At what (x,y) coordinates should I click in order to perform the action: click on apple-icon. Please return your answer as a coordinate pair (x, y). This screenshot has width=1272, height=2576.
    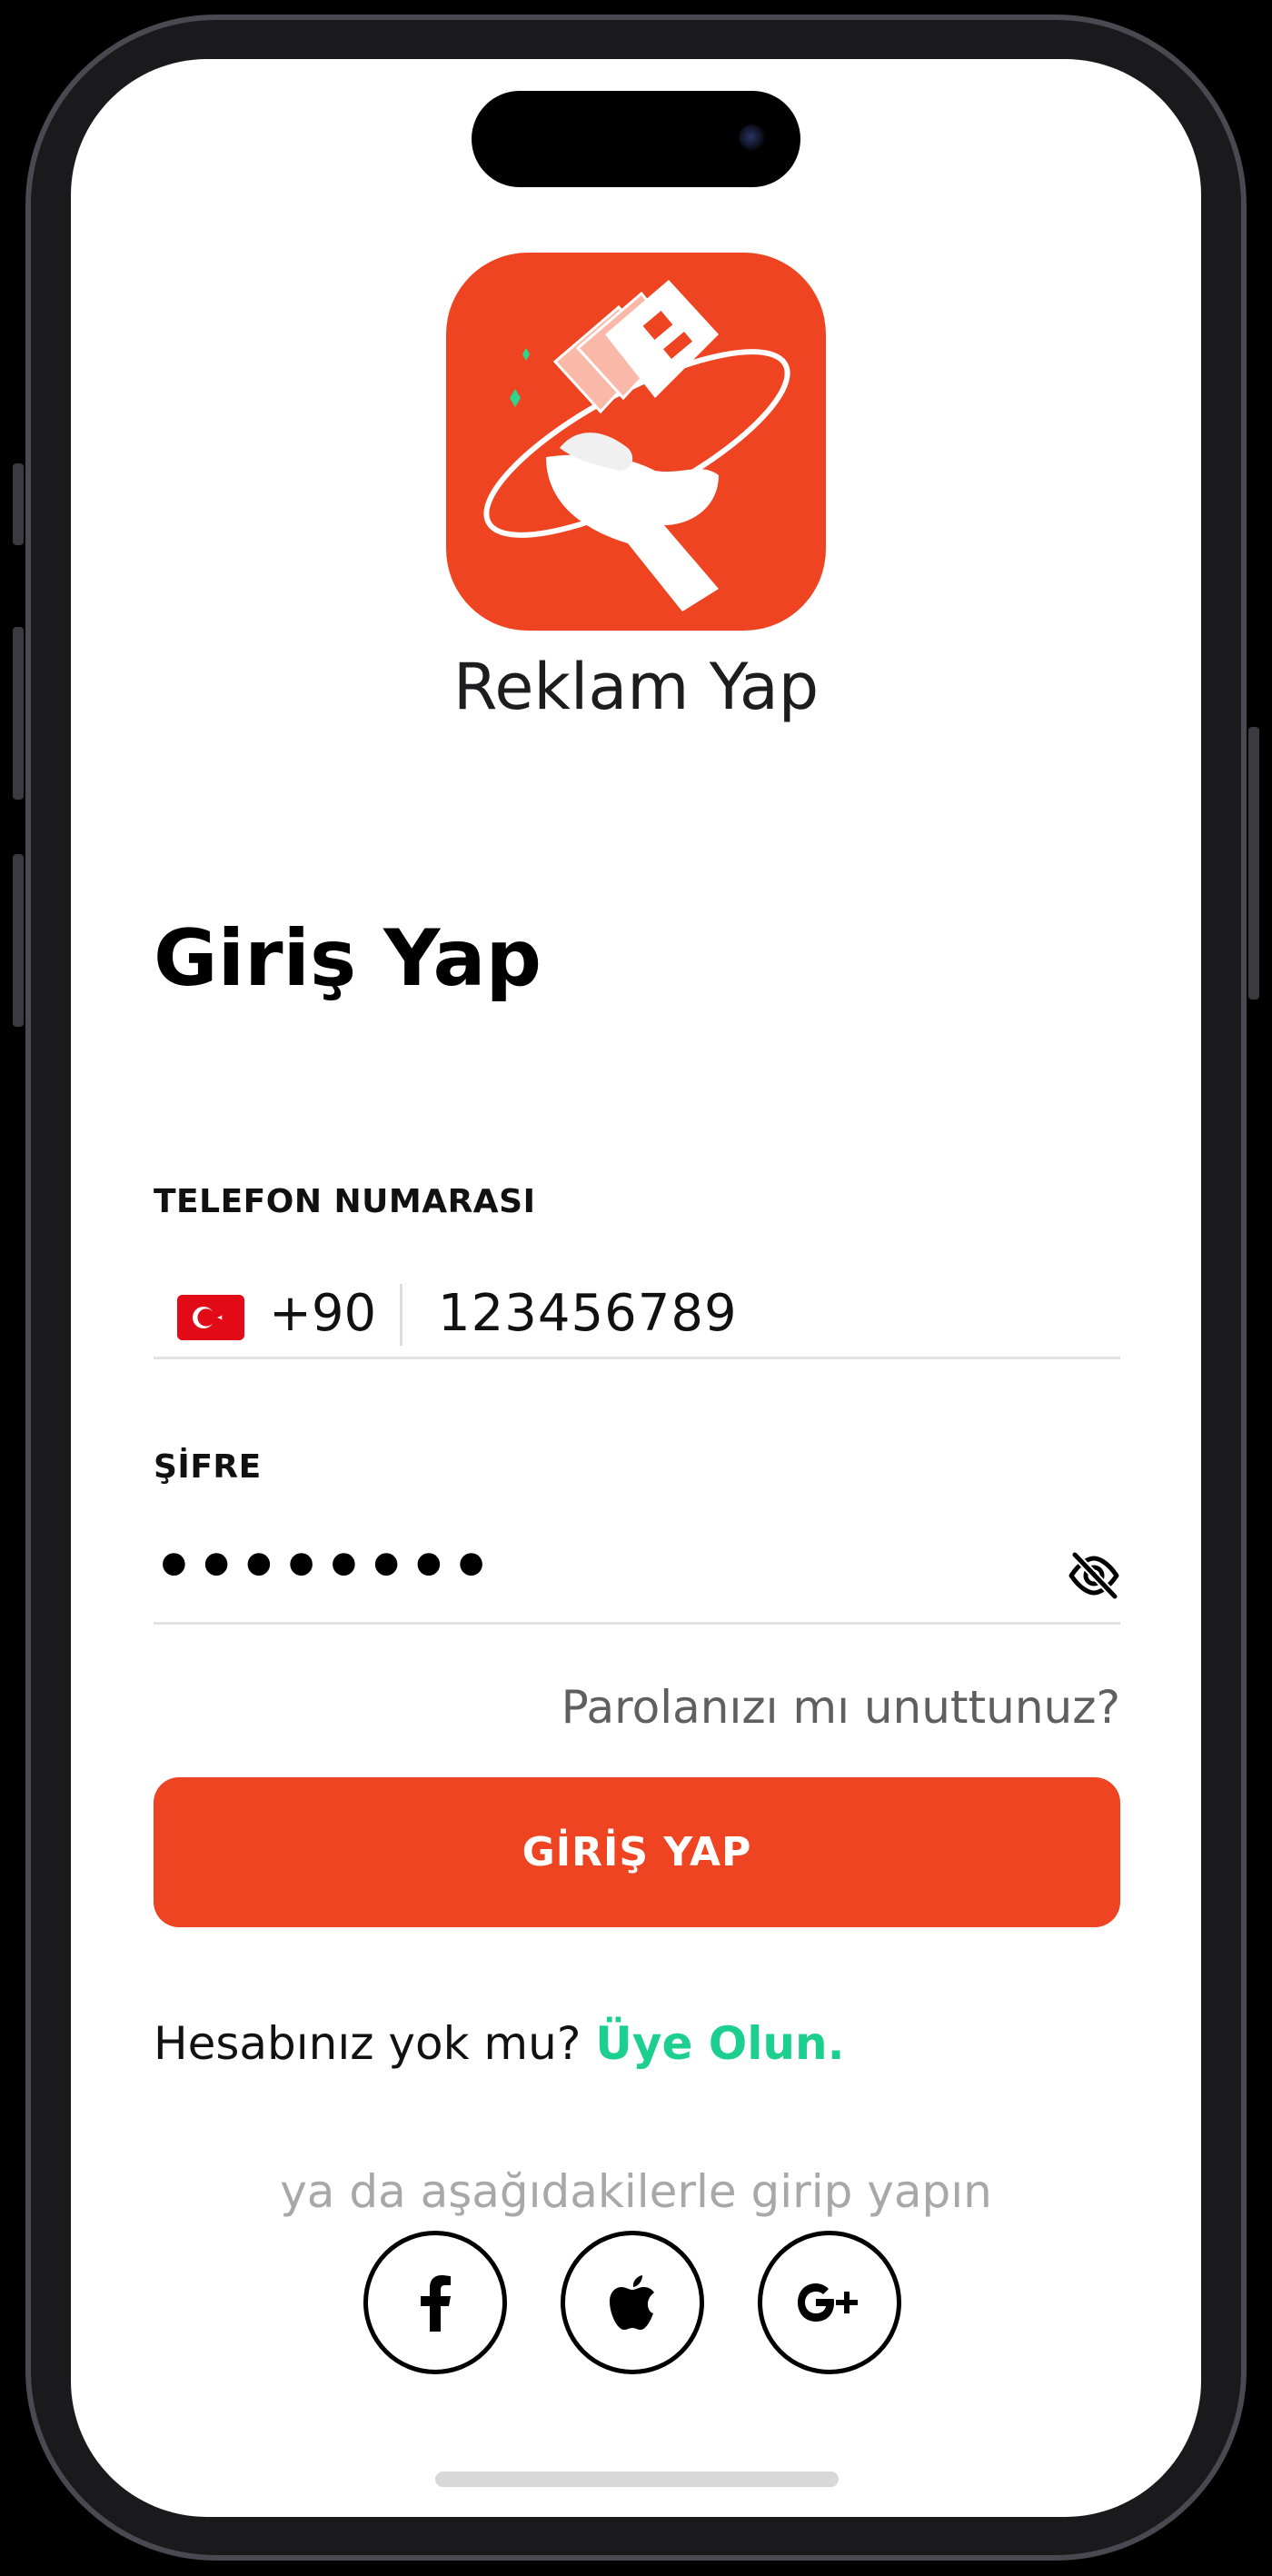
    Looking at the image, I should click on (632, 2303).